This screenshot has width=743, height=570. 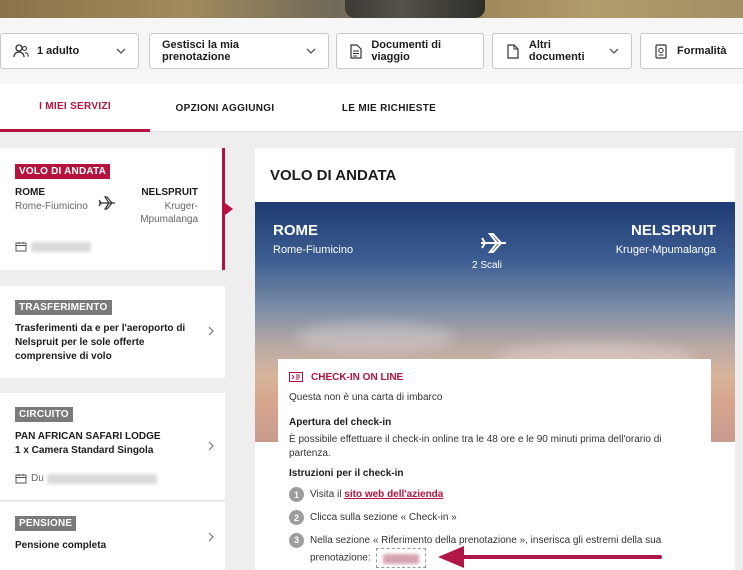 I want to click on destination-airport-line2: Mpumalanga, so click(x=169, y=219).